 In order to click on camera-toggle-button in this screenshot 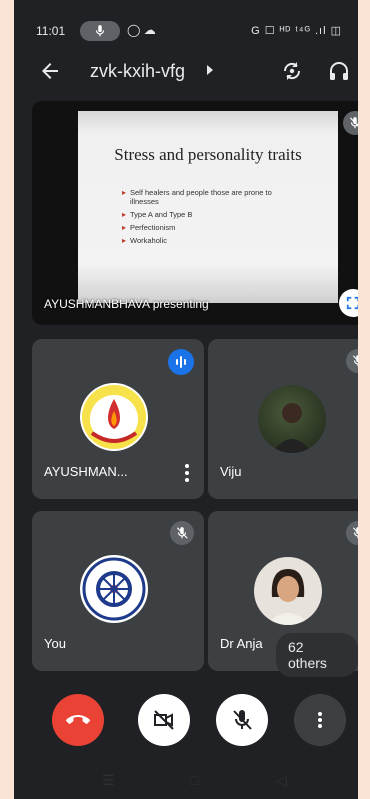, I will do `click(164, 720)`.